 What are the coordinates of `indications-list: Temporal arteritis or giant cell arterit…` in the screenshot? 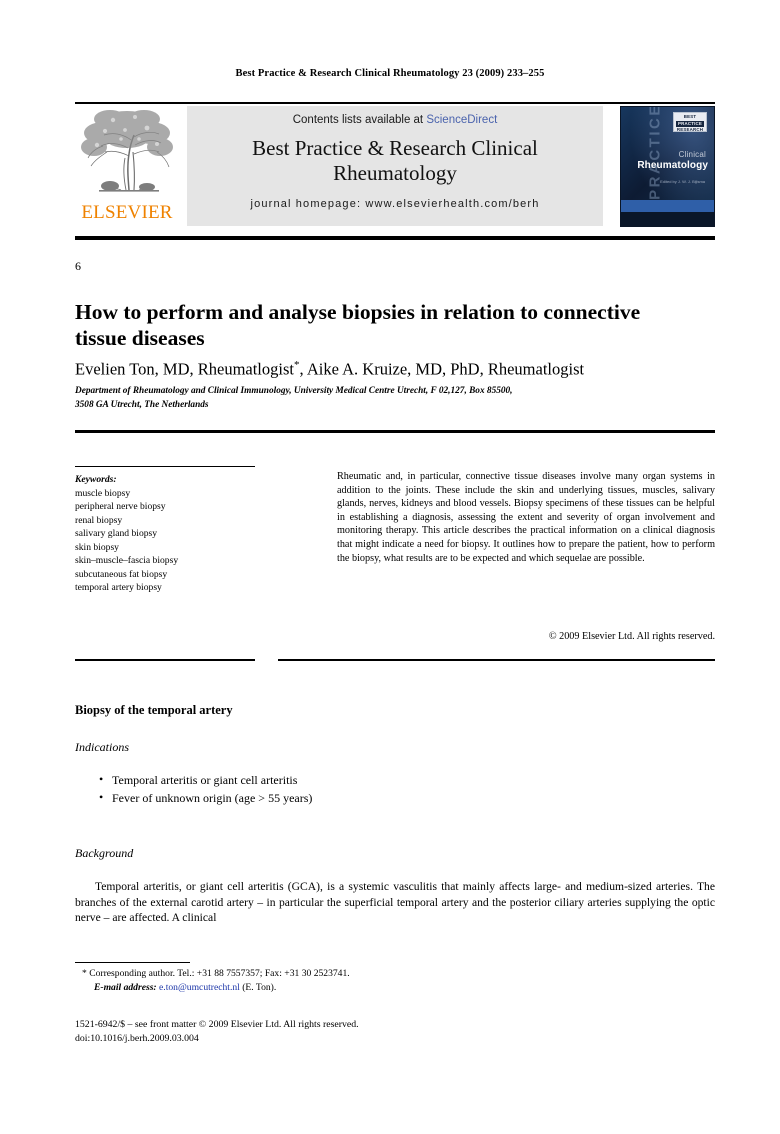 It's located at (401, 789).